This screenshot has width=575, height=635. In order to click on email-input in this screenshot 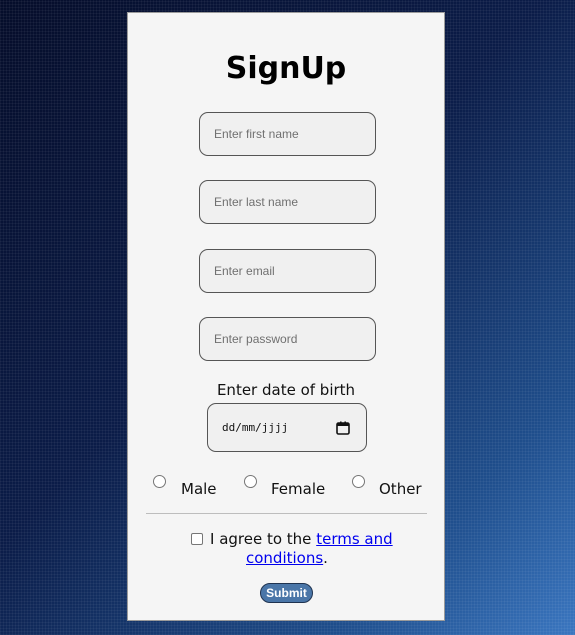, I will do `click(287, 271)`.